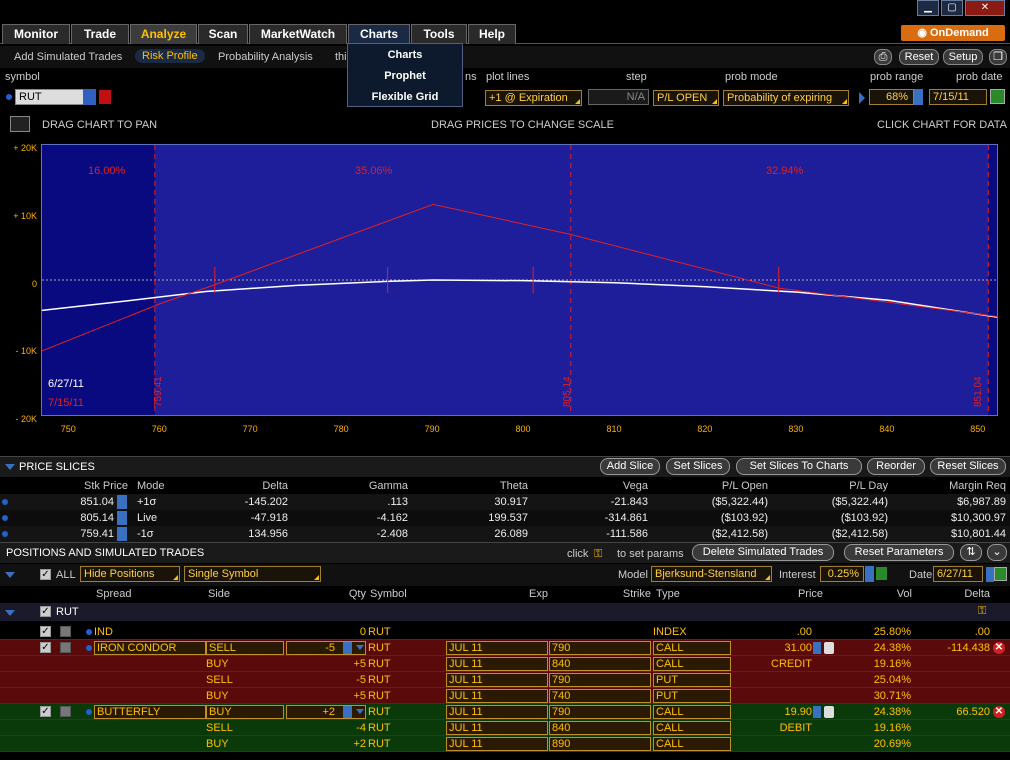 The height and width of the screenshot is (760, 1010). Describe the element at coordinates (869, 574) in the screenshot. I see `interest-spinner-icon` at that location.